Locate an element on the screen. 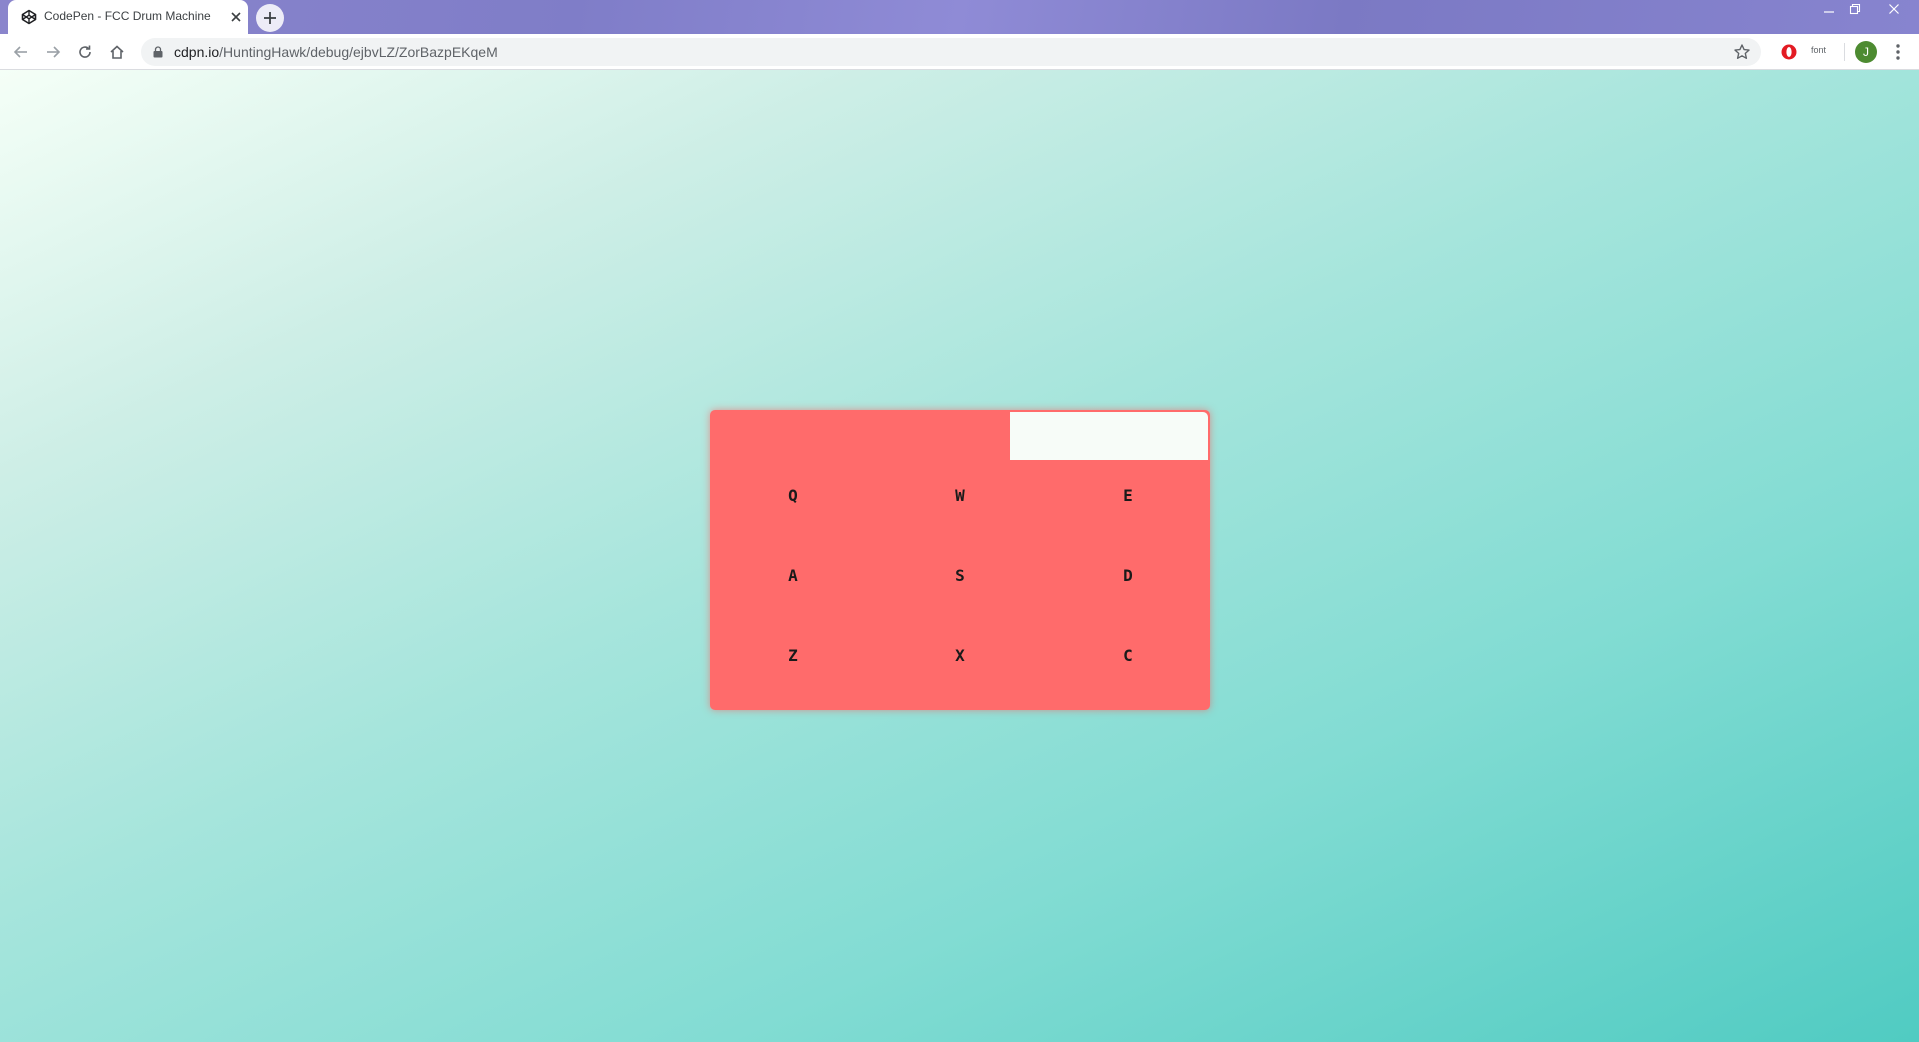 This screenshot has height=1042, width=1919. drum-pad-s: S is located at coordinates (960, 575).